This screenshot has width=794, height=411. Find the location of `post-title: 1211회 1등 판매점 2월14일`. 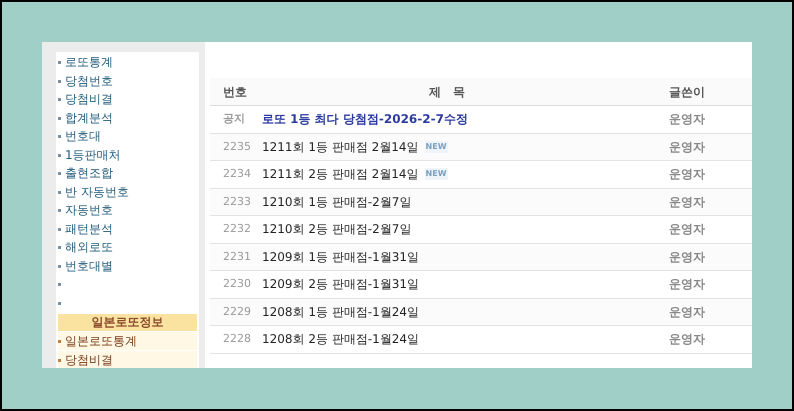

post-title: 1211회 1등 판매점 2월14일 is located at coordinates (340, 147).